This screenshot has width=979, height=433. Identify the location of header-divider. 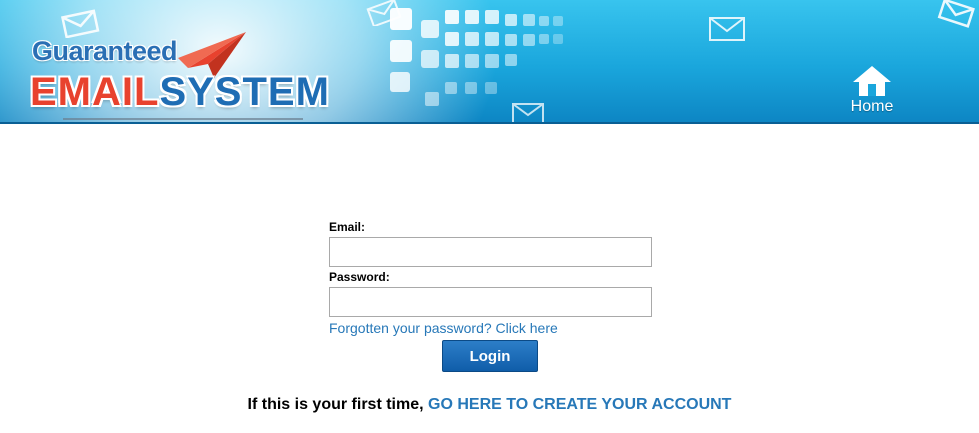
(489, 123).